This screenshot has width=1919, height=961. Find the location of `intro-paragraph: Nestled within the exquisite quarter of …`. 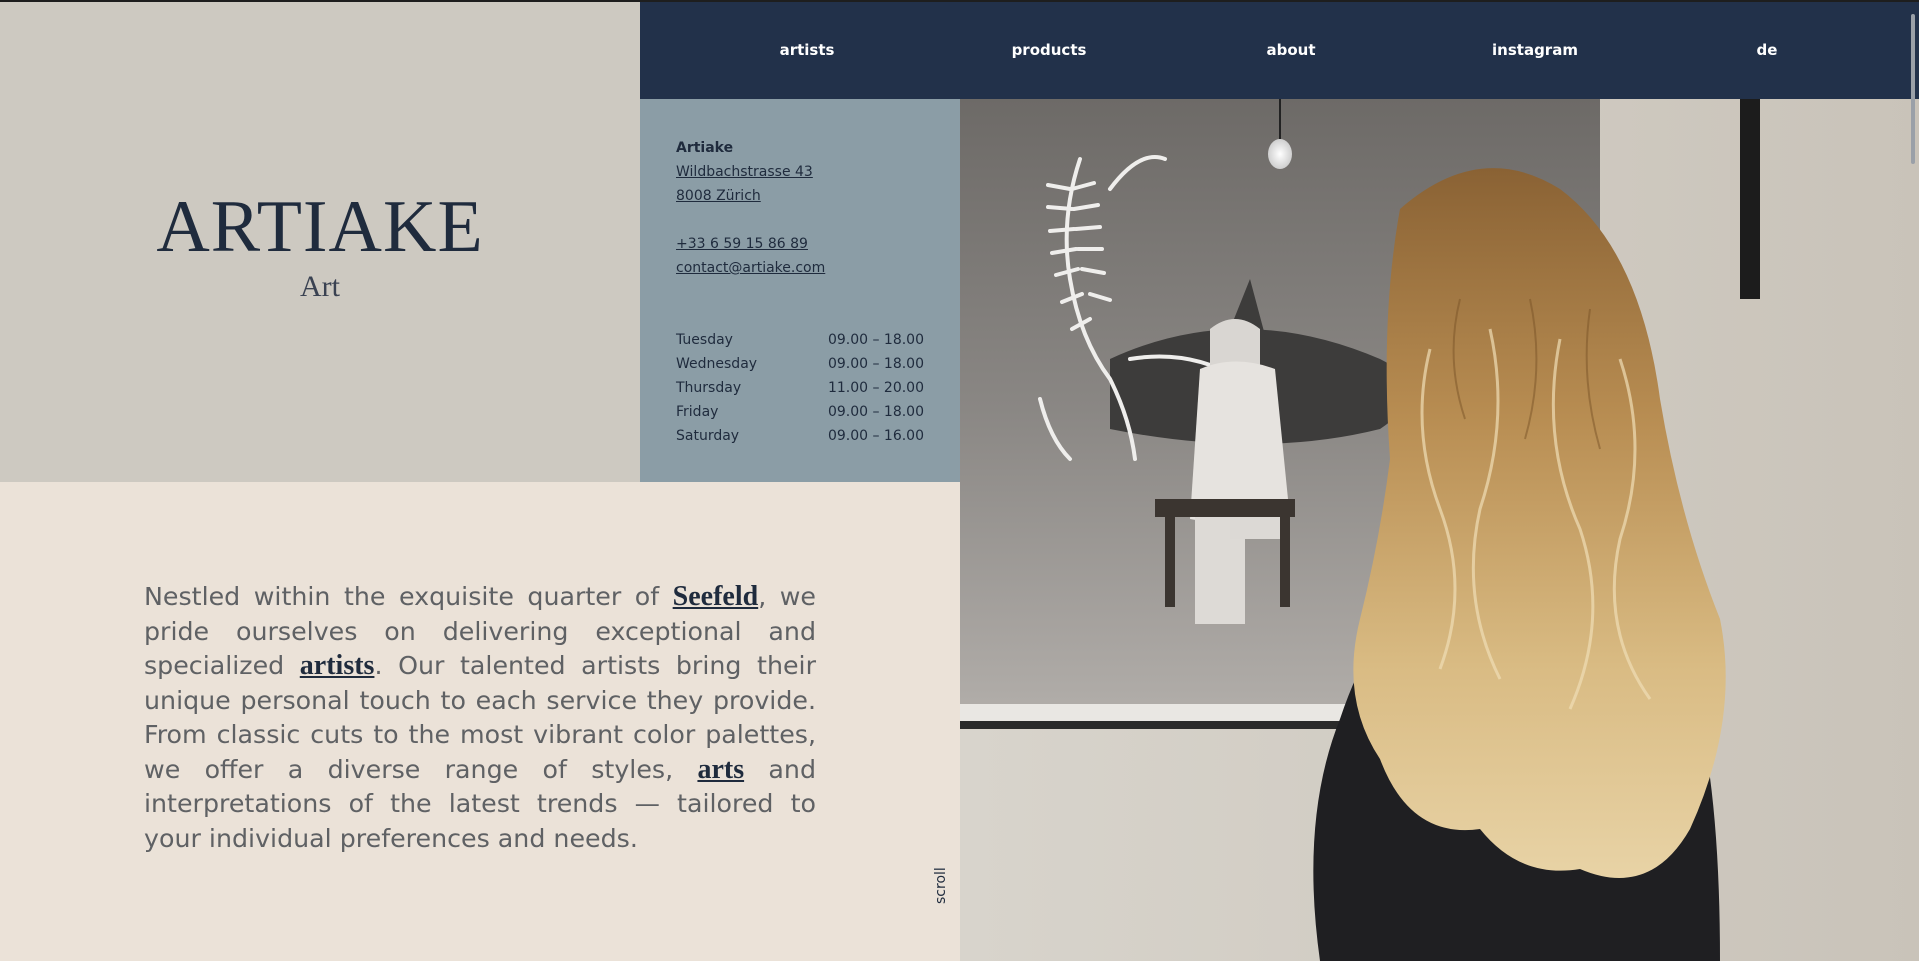

intro-paragraph: Nestled within the exquisite quarter of … is located at coordinates (480, 718).